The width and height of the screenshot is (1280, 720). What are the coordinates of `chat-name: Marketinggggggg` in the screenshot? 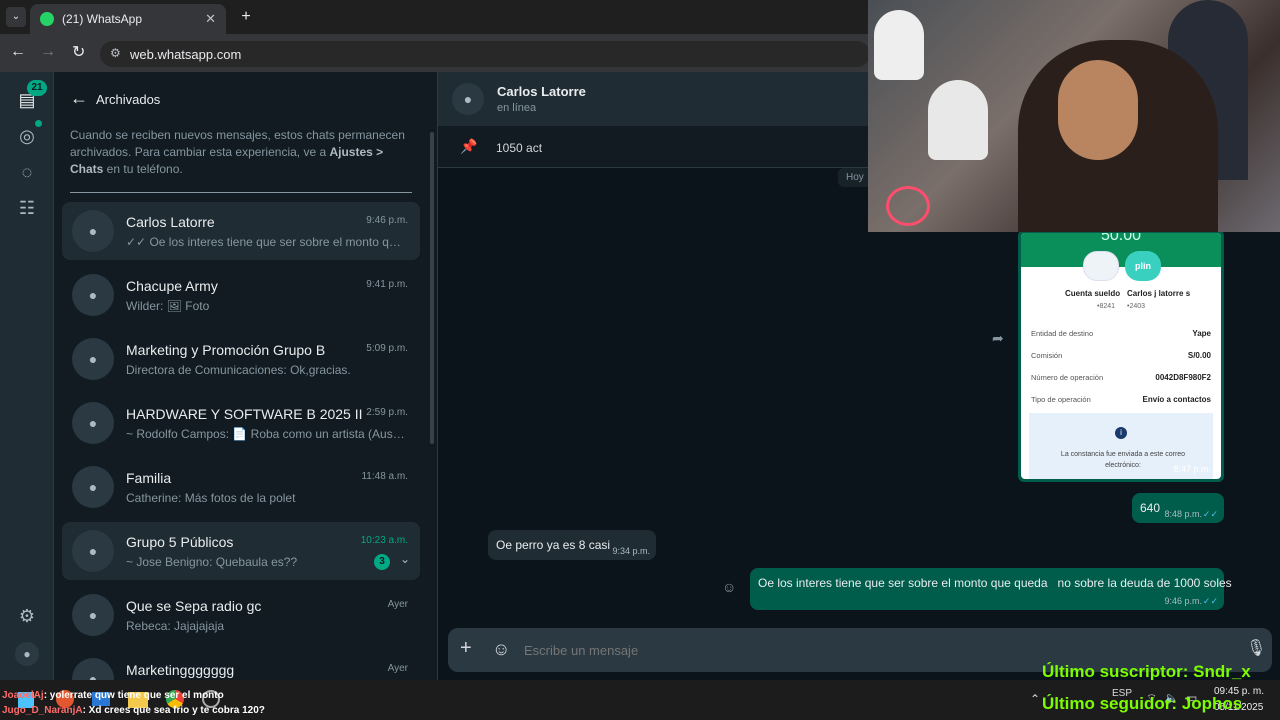 It's located at (180, 670).